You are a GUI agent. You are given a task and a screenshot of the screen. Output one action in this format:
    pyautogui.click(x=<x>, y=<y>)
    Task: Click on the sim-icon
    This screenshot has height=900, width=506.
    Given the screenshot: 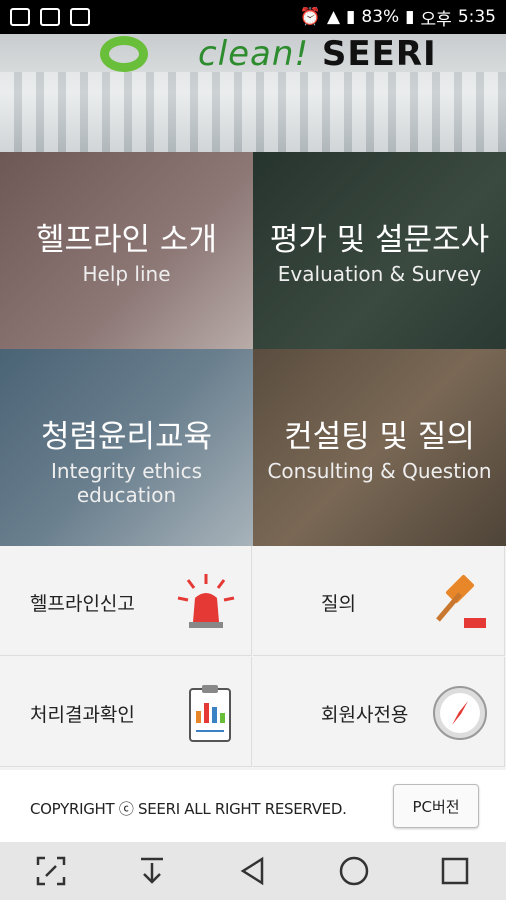 What is the action you would take?
    pyautogui.click(x=50, y=17)
    